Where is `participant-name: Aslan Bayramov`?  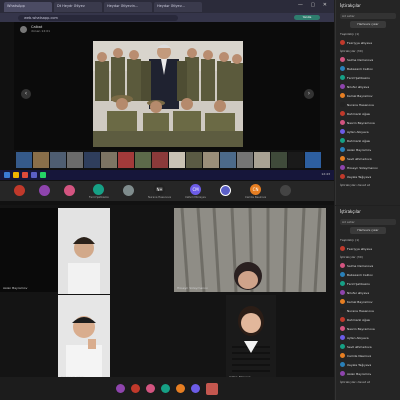
participant-name: Aslan Bayramov is located at coordinates (359, 373).